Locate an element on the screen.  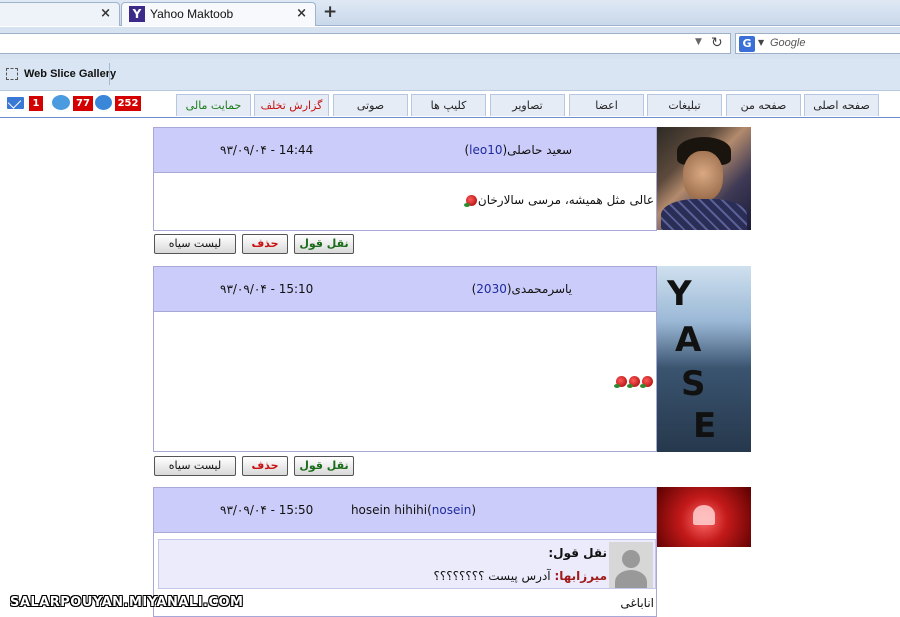
post-author: یاسرمحمدی(2030) is located at coordinates (522, 289).